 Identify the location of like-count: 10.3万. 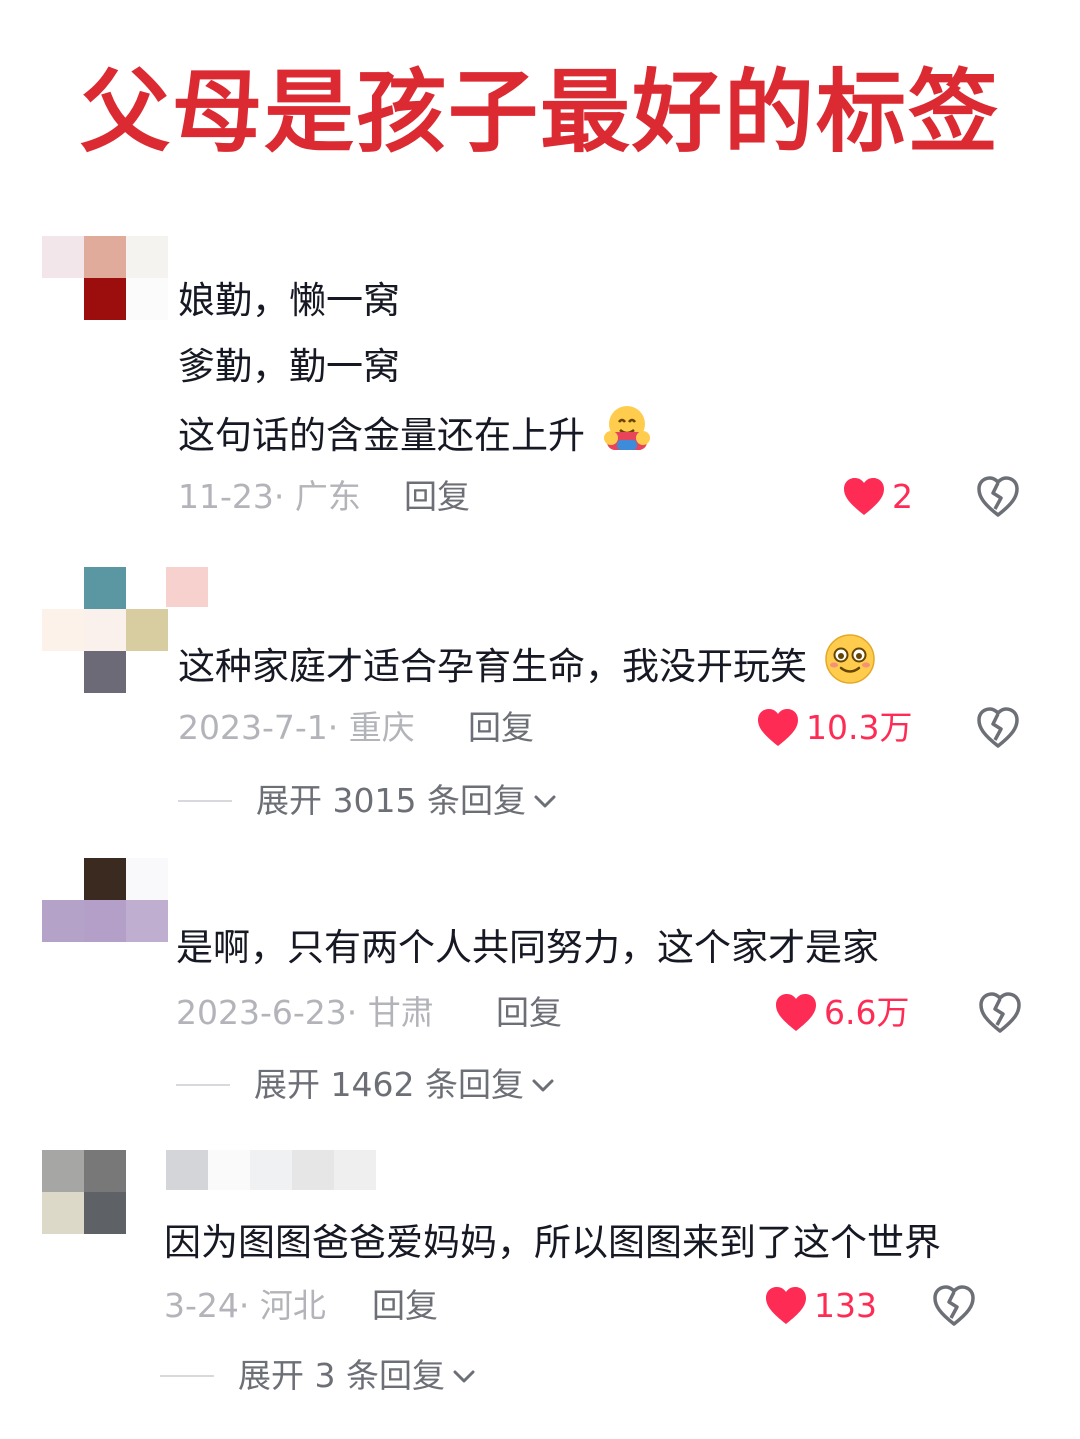
(859, 727).